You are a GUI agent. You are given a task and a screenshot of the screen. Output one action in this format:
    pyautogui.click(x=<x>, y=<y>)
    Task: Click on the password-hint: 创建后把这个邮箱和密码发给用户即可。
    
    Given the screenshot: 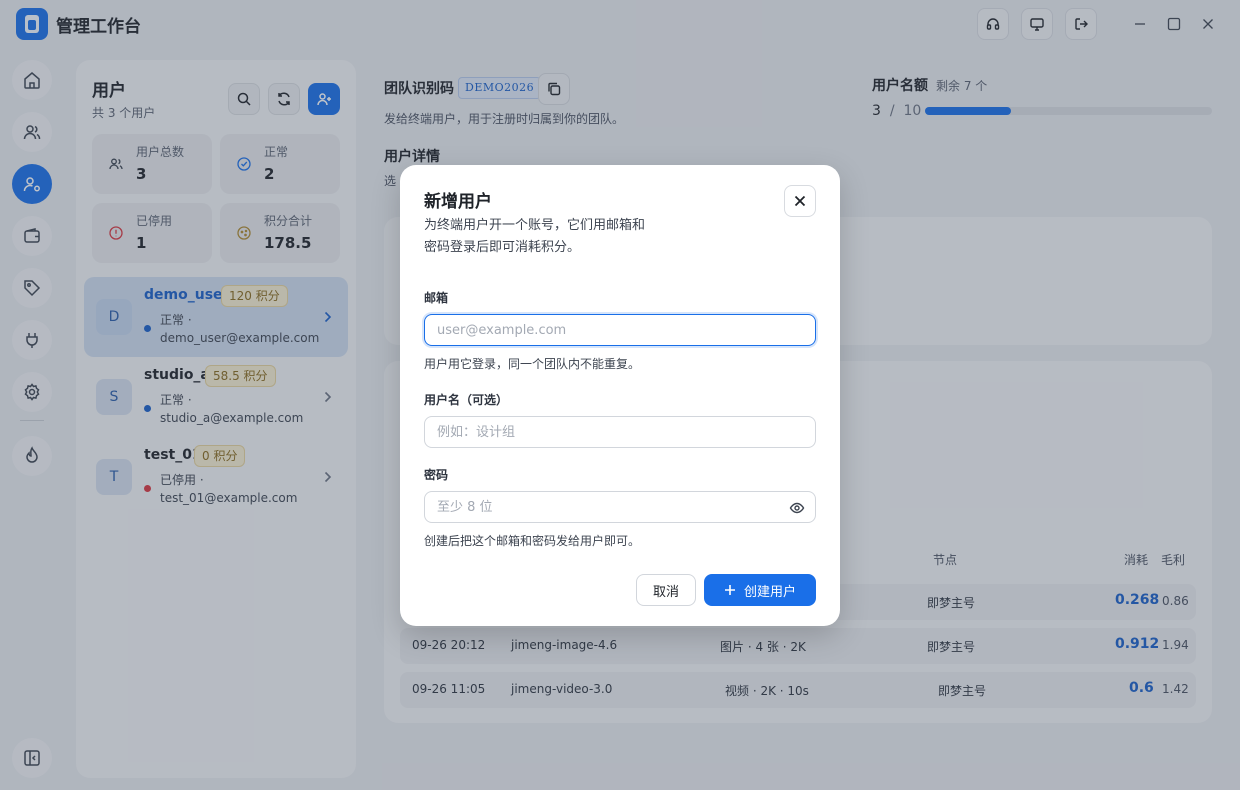 What is the action you would take?
    pyautogui.click(x=532, y=541)
    